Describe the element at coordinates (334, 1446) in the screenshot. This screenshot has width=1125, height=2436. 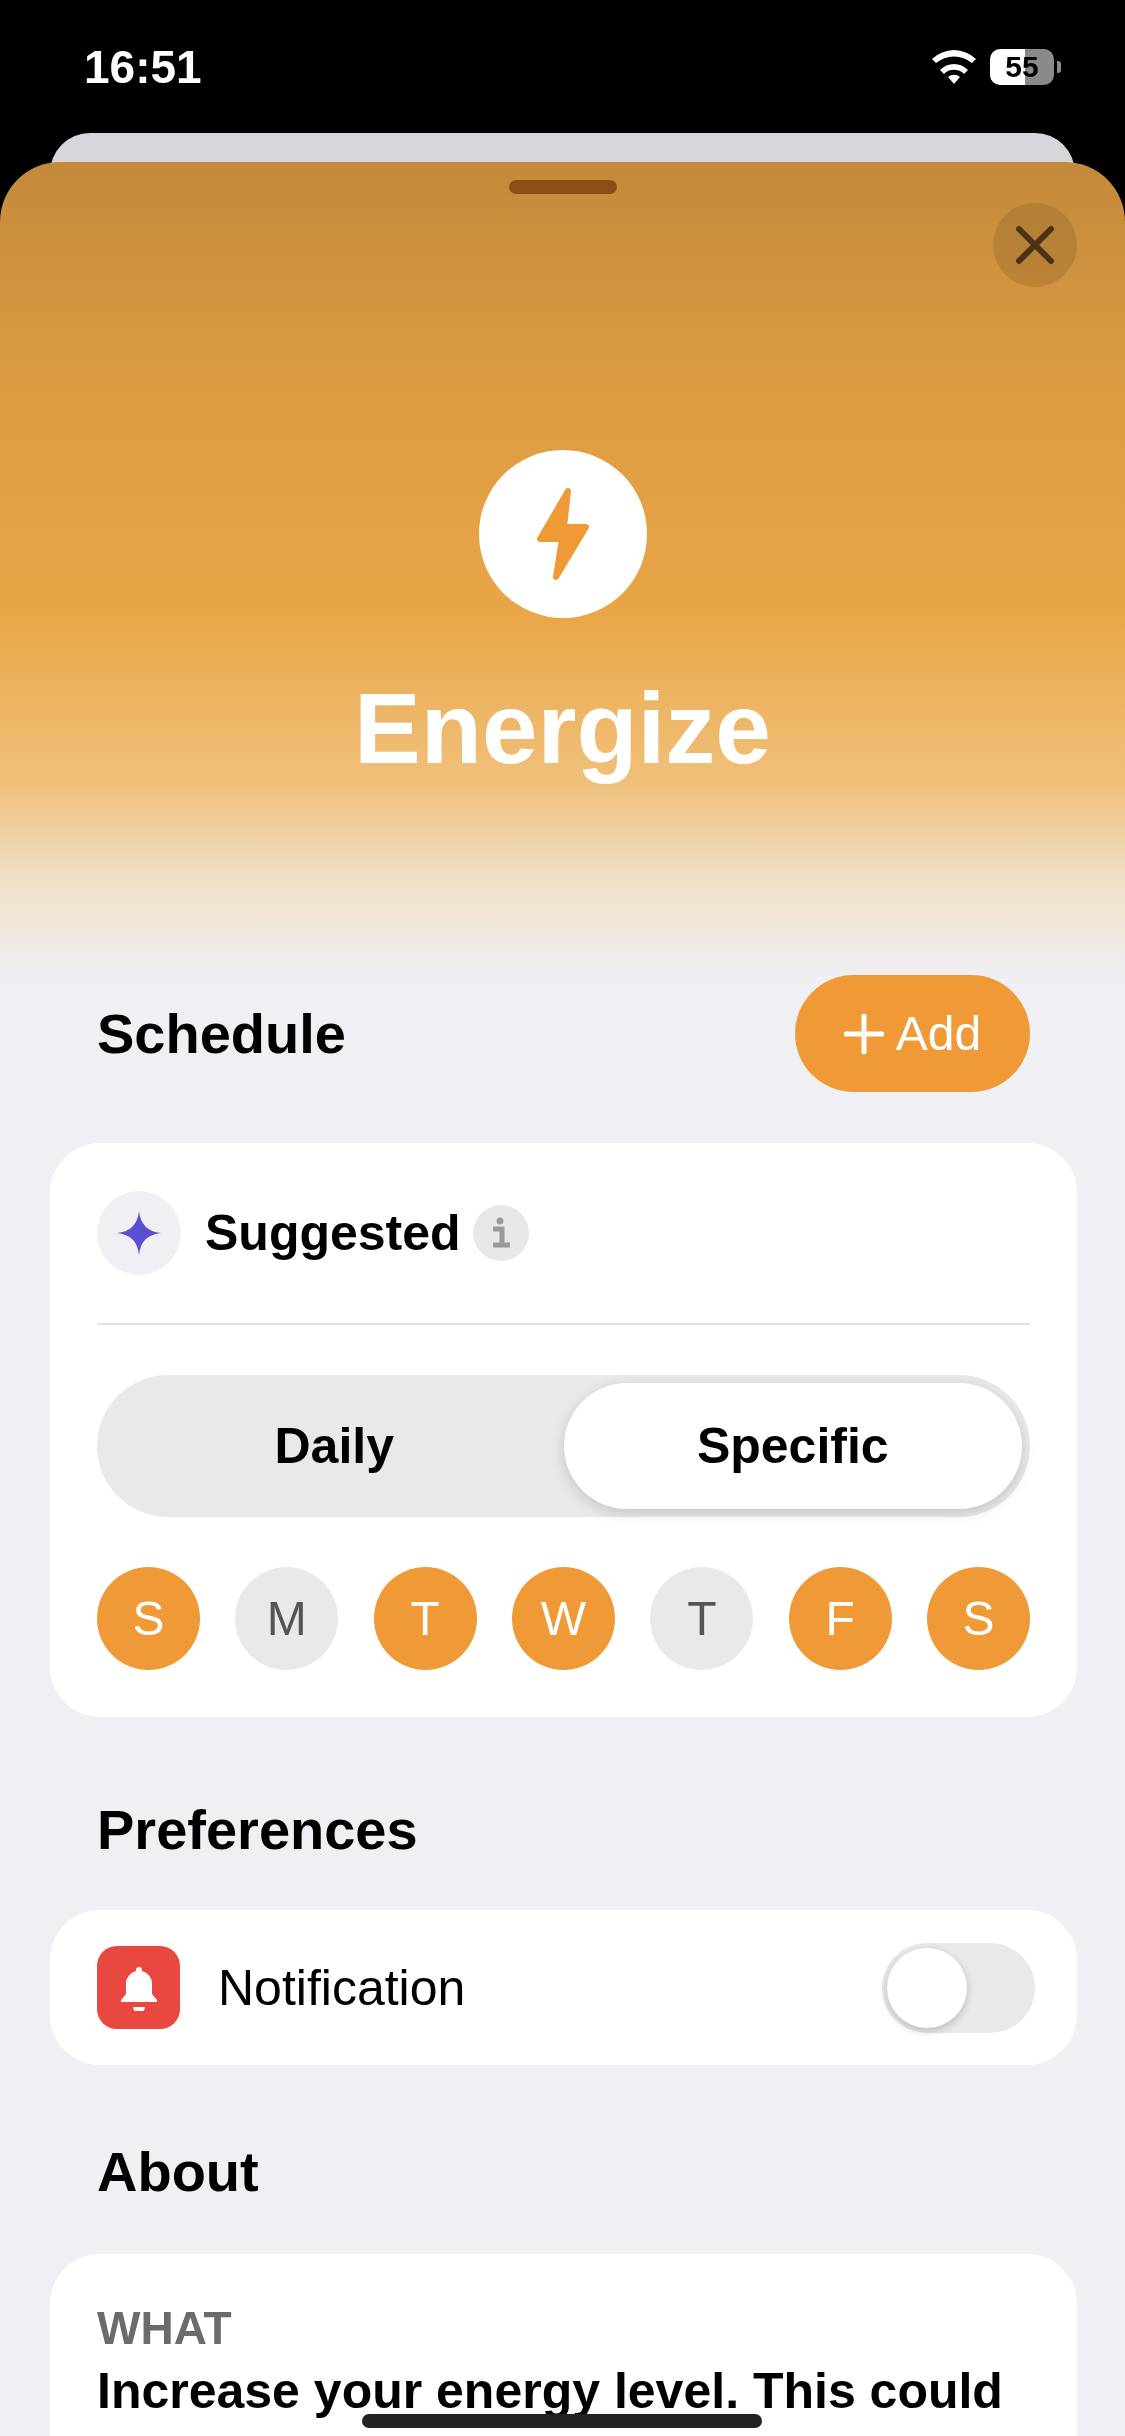
I see `segment-tab: Daily` at that location.